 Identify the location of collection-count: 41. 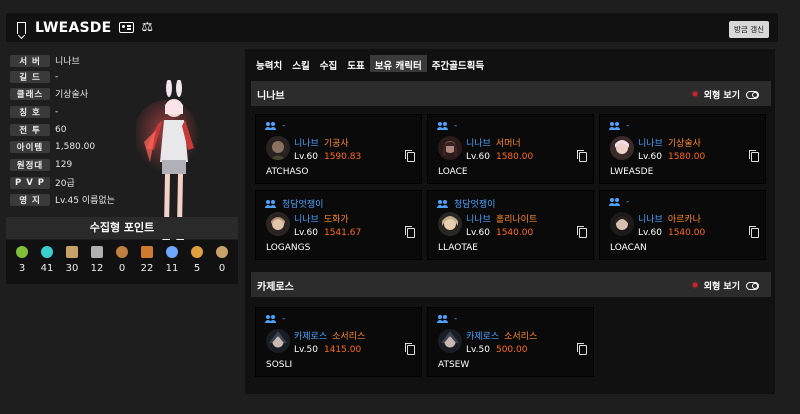
(47, 268).